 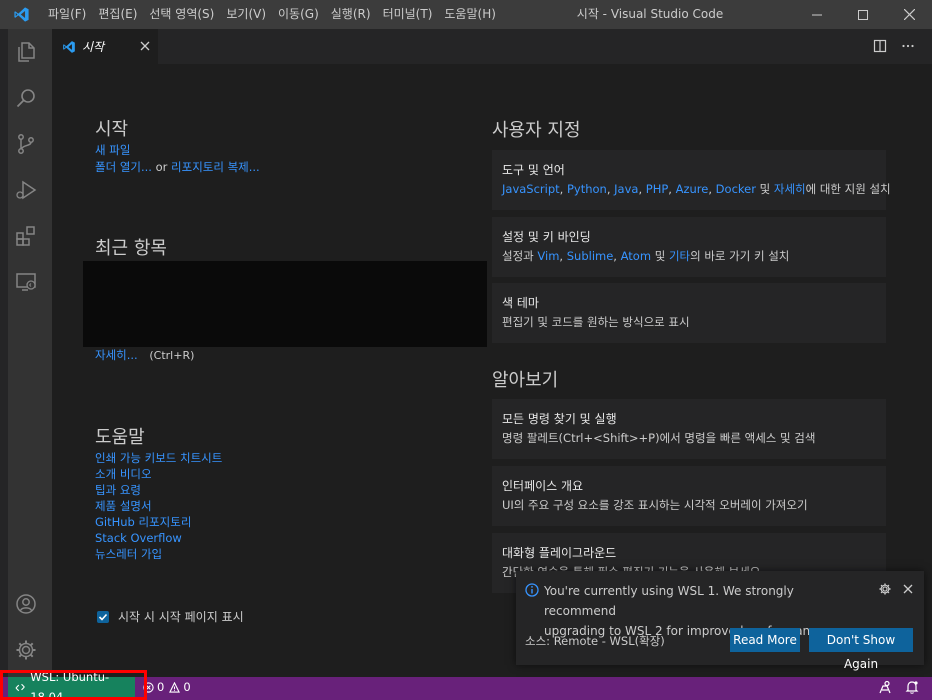 I want to click on link-php: PHP, so click(x=657, y=189).